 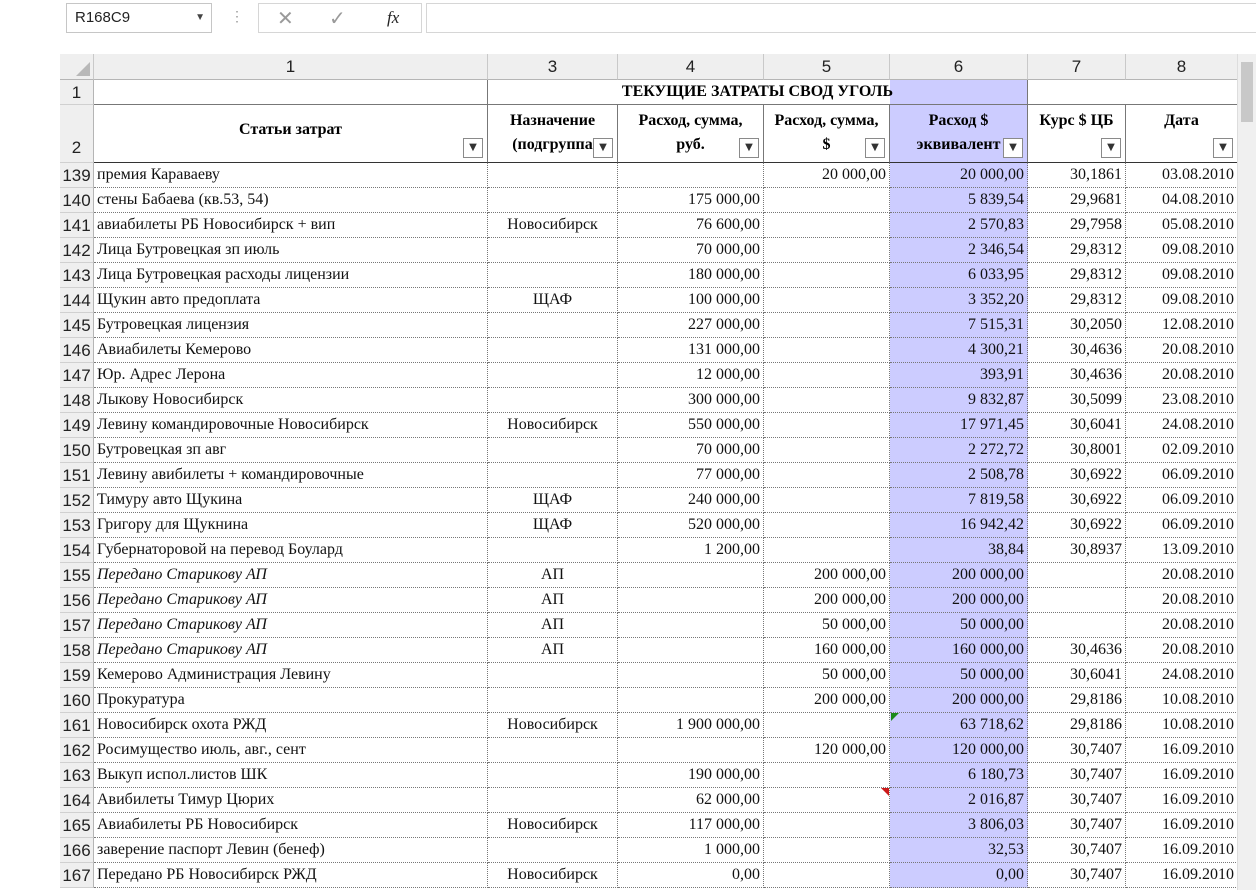 What do you see at coordinates (959, 200) in the screenshot?
I see `cell-eq: 5 839,54` at bounding box center [959, 200].